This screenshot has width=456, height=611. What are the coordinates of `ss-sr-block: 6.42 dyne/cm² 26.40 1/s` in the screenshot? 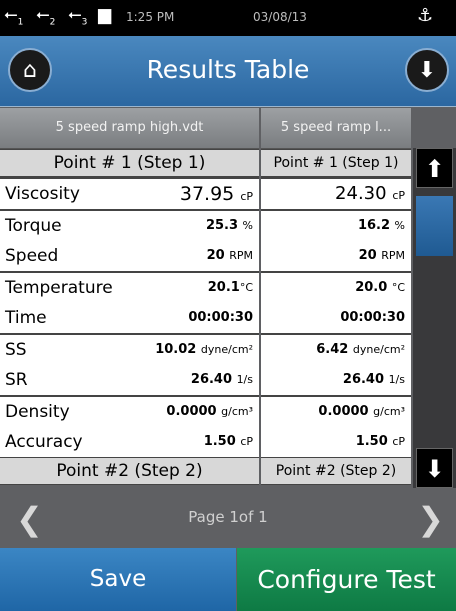 It's located at (336, 364).